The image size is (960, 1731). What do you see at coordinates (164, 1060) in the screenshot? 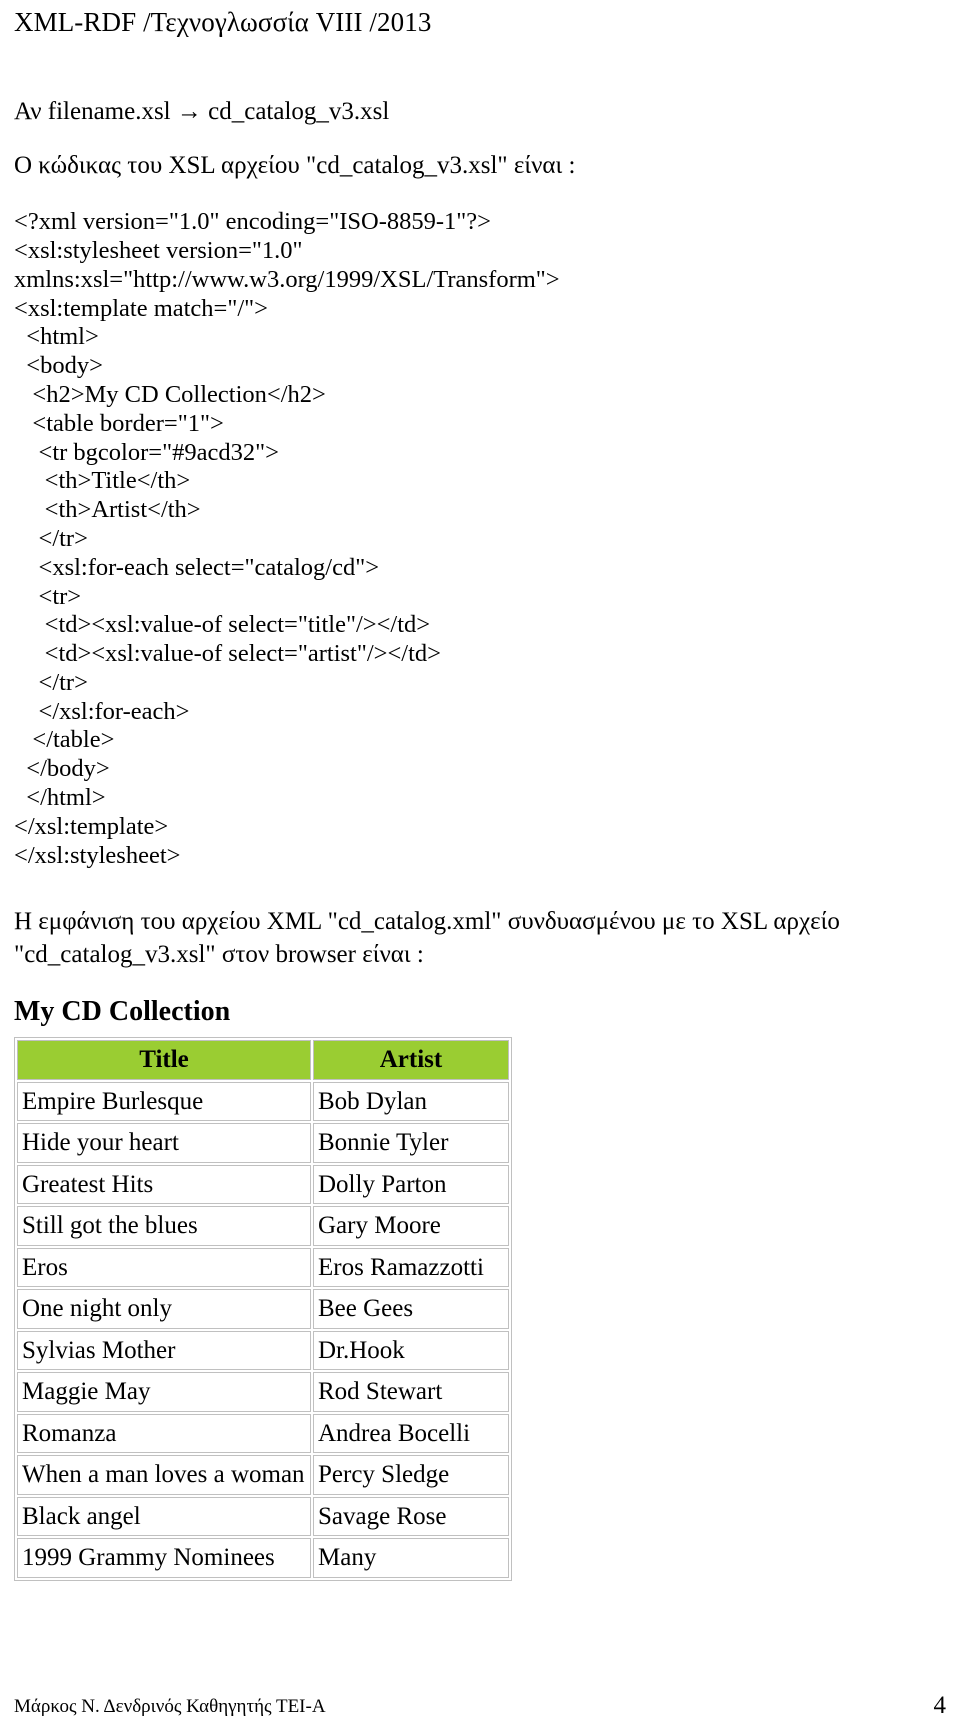
I see `column-header-title: Title` at bounding box center [164, 1060].